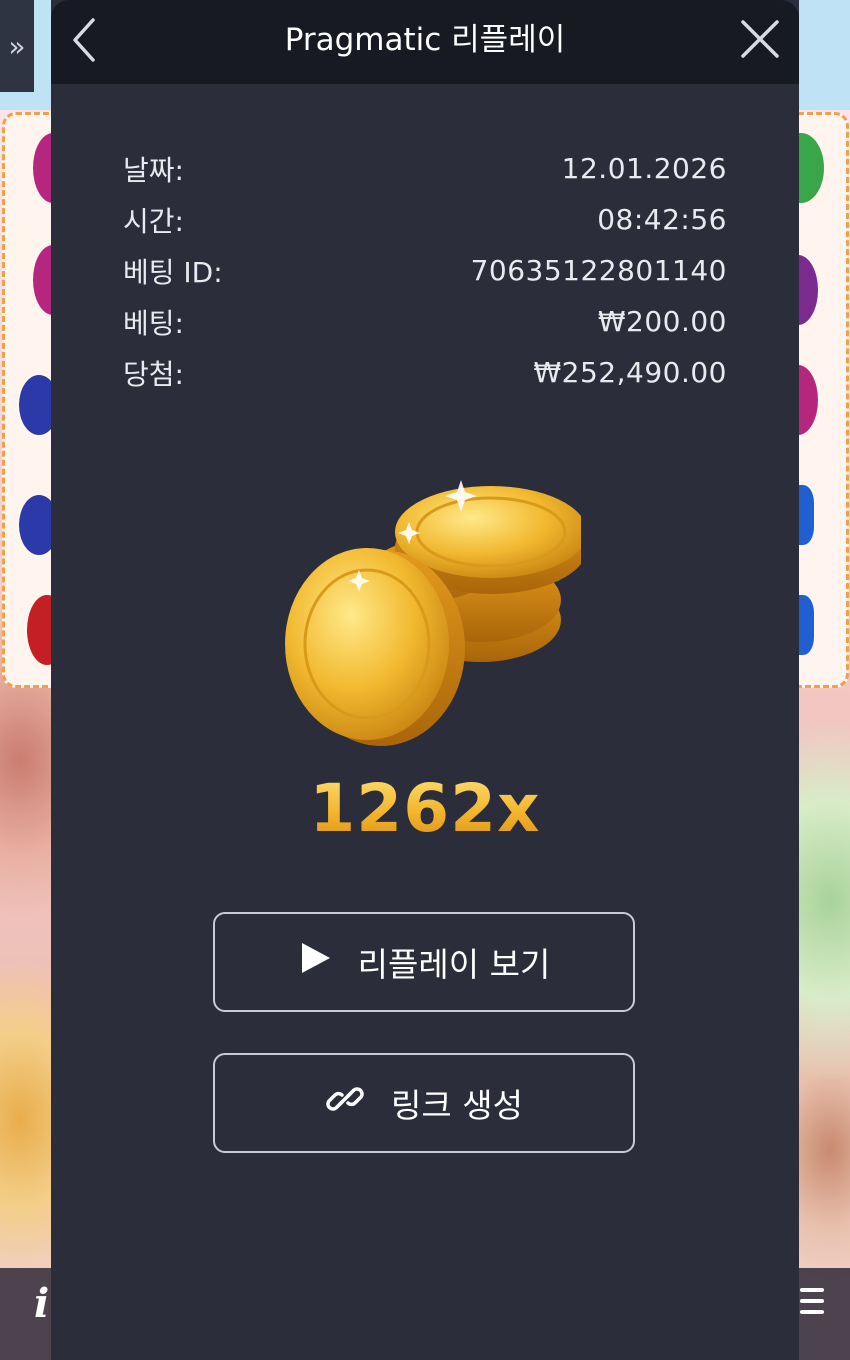 This screenshot has width=850, height=1360. I want to click on close-icon, so click(760, 39).